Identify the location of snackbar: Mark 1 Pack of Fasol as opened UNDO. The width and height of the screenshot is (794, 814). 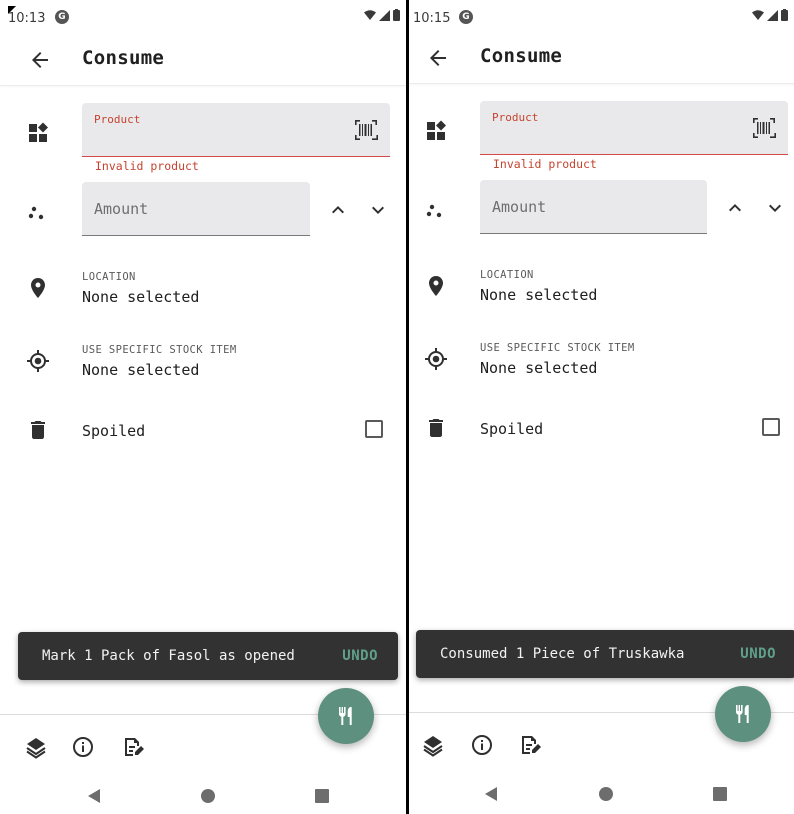
(208, 656).